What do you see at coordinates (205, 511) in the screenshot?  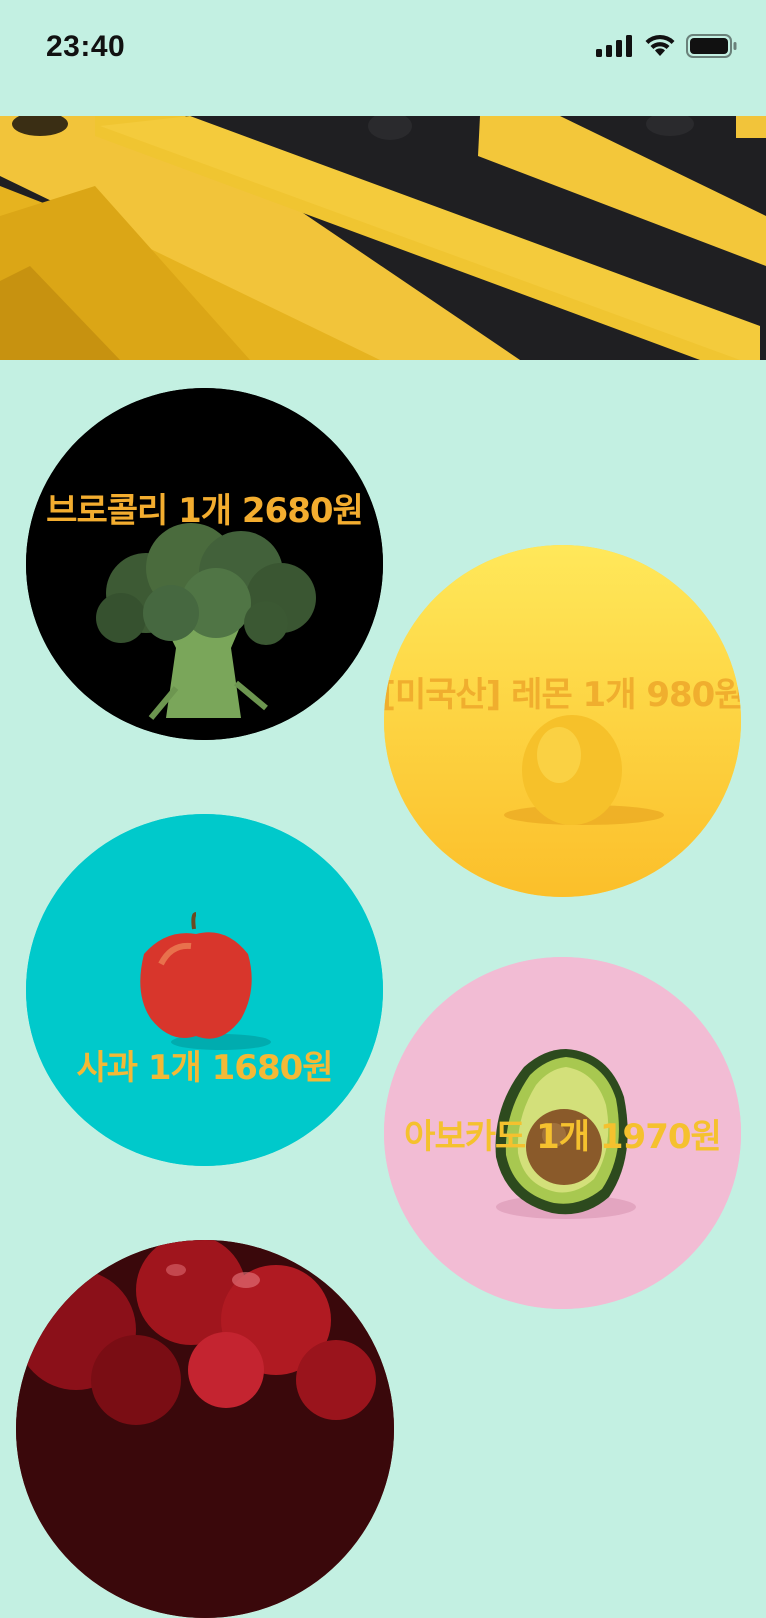 I see `product-label: 브로콜리 1개 2680원` at bounding box center [205, 511].